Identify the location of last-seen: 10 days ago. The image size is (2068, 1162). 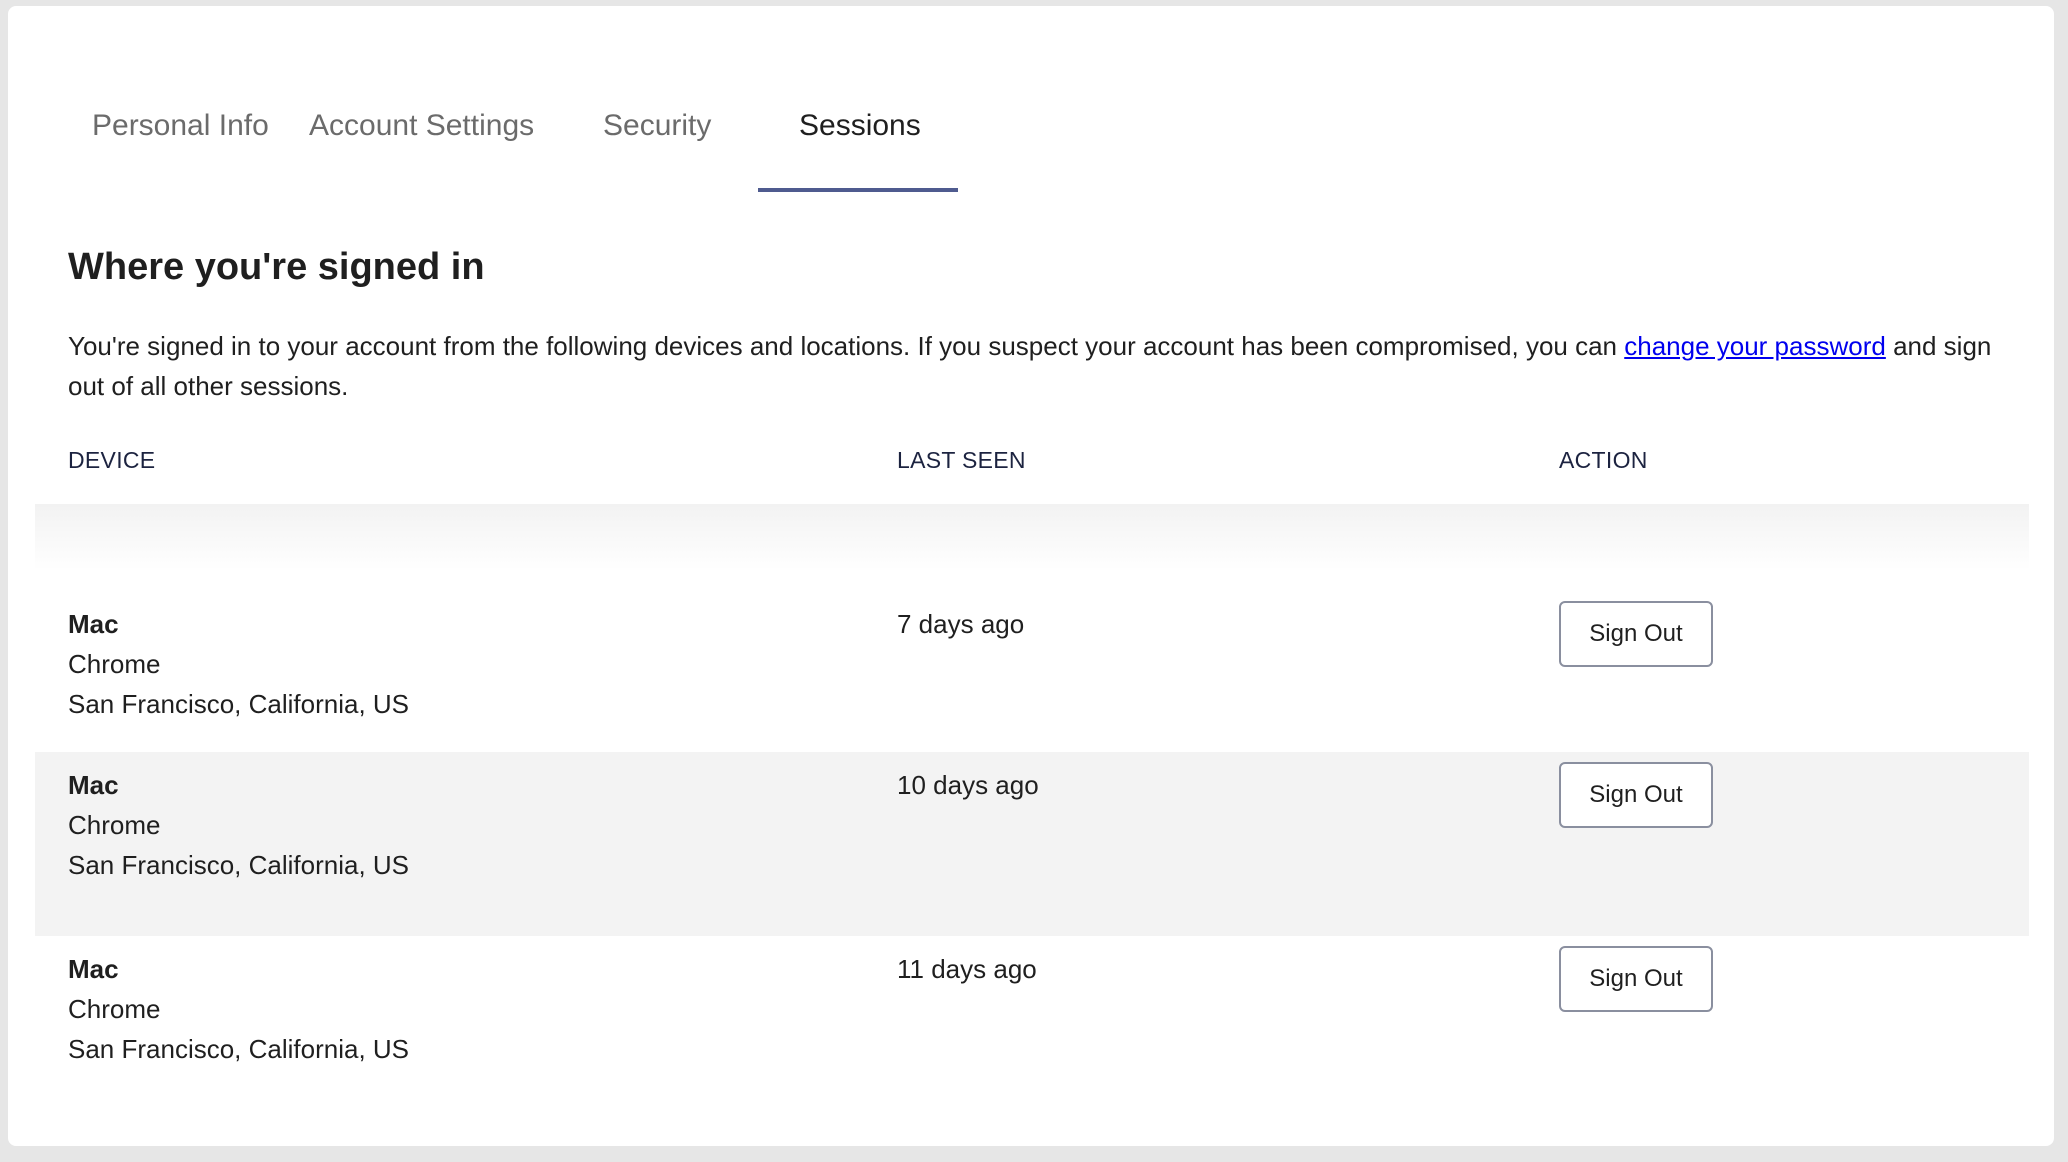
(968, 785).